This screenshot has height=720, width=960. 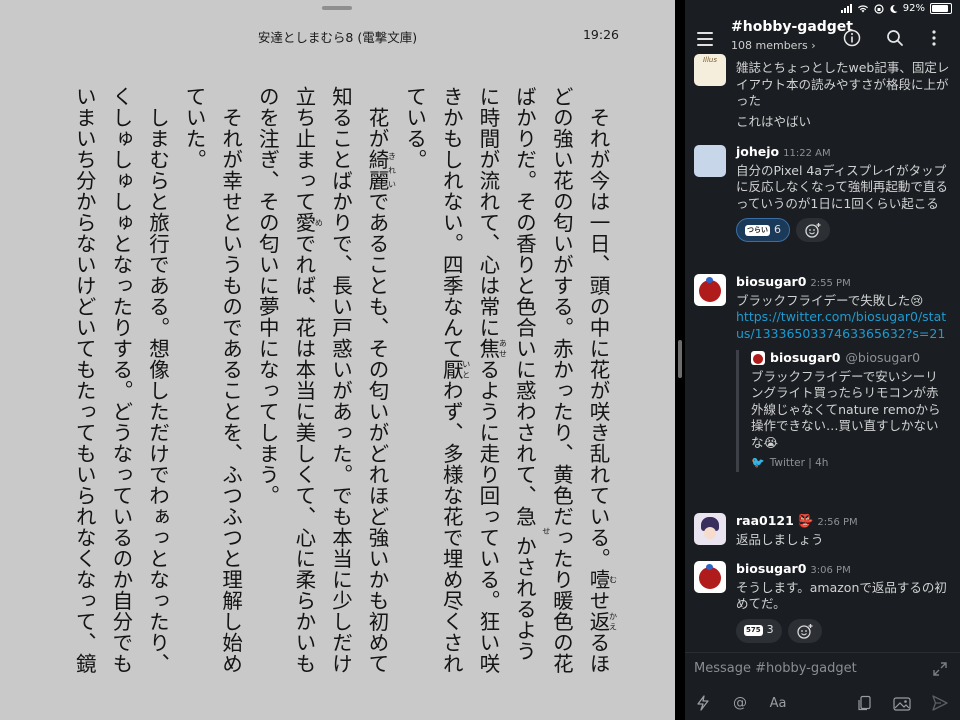 What do you see at coordinates (940, 703) in the screenshot?
I see `send-icon` at bounding box center [940, 703].